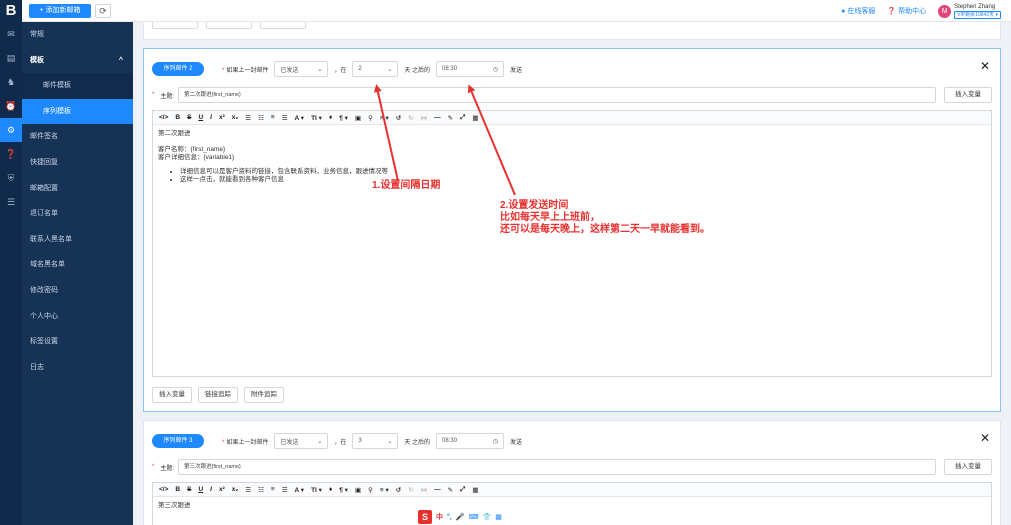 This screenshot has width=1011, height=525. What do you see at coordinates (487, 517) in the screenshot?
I see `skin-icon: 👕` at bounding box center [487, 517].